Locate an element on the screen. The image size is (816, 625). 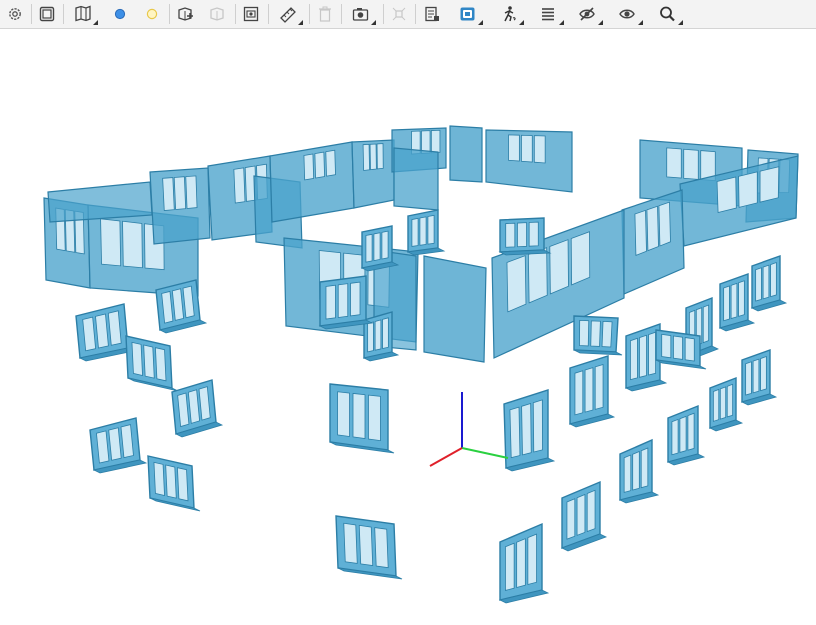
list-icon is located at coordinates (549, 14).